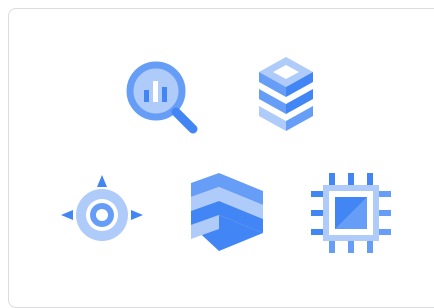 The image size is (434, 308). What do you see at coordinates (351, 213) in the screenshot?
I see `compute-engine-icon` at bounding box center [351, 213].